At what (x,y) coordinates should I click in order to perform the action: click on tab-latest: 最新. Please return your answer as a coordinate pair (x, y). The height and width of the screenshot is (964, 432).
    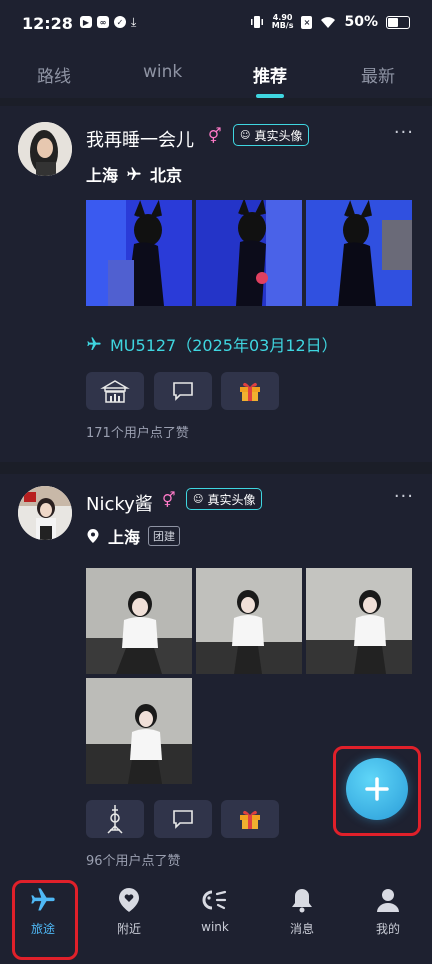
    Looking at the image, I should click on (378, 74).